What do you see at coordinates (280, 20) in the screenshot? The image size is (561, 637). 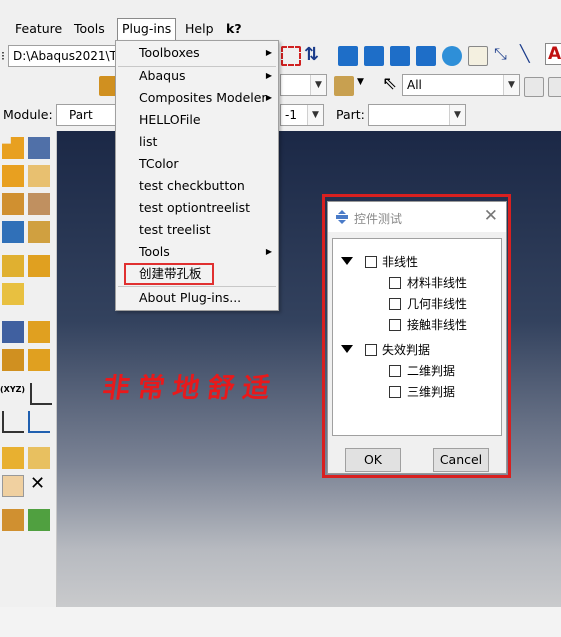 I see `menu-bar: Feature Tools Plug-ins Help k?` at bounding box center [280, 20].